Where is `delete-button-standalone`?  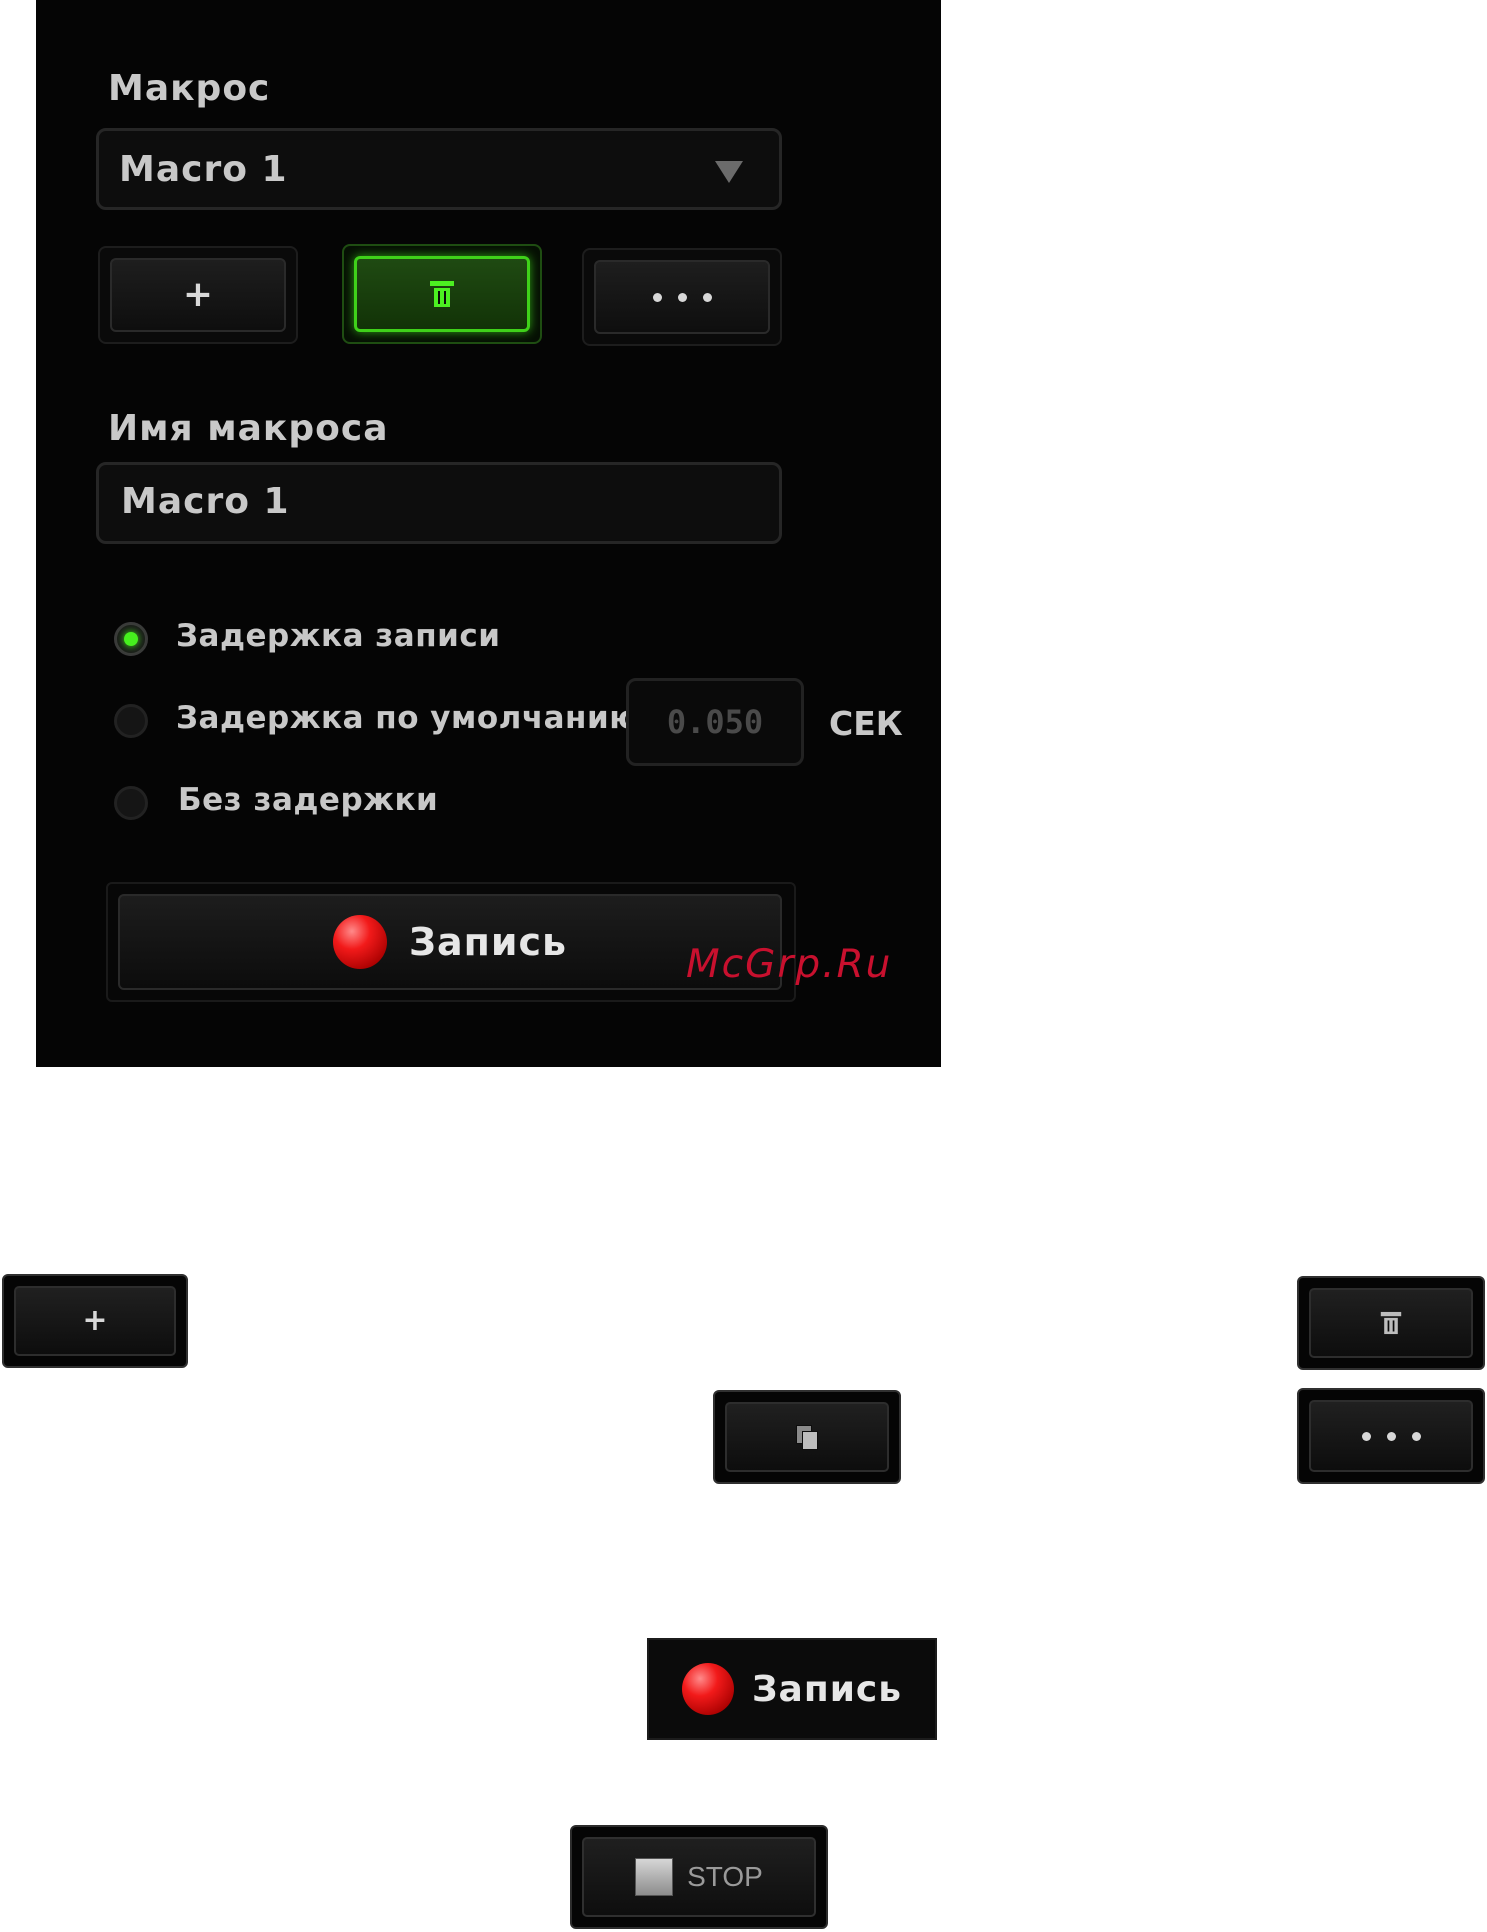
delete-button-standalone is located at coordinates (1391, 1323).